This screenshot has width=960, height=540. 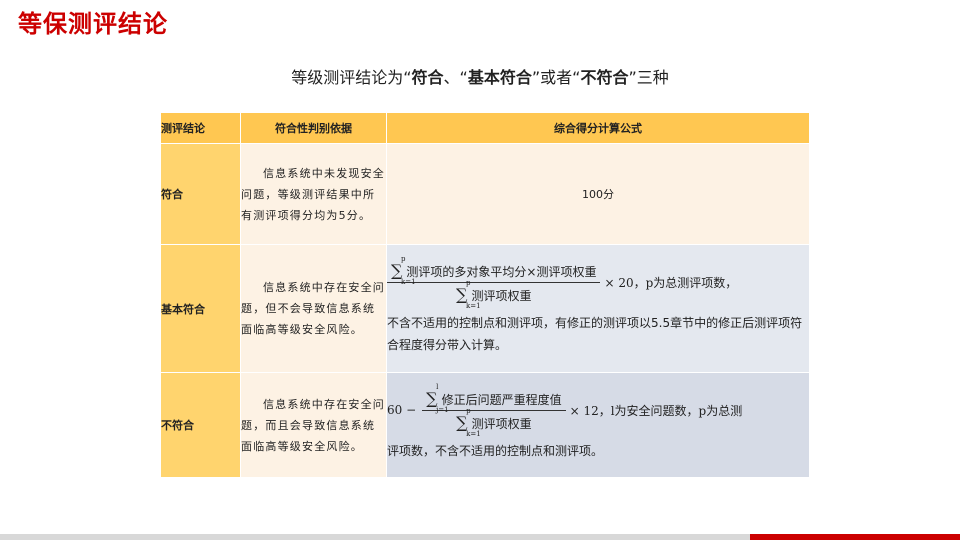 I want to click on formula-numerator: ∑ l j=1 修正后问题严重程度值, so click(x=494, y=398).